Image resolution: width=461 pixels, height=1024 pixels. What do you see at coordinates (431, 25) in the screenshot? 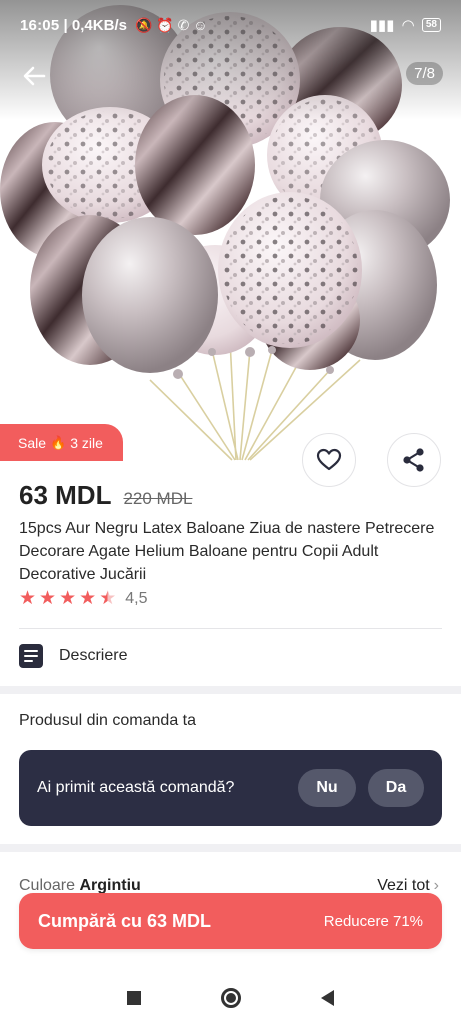
I see `battery-icon: 58` at bounding box center [431, 25].